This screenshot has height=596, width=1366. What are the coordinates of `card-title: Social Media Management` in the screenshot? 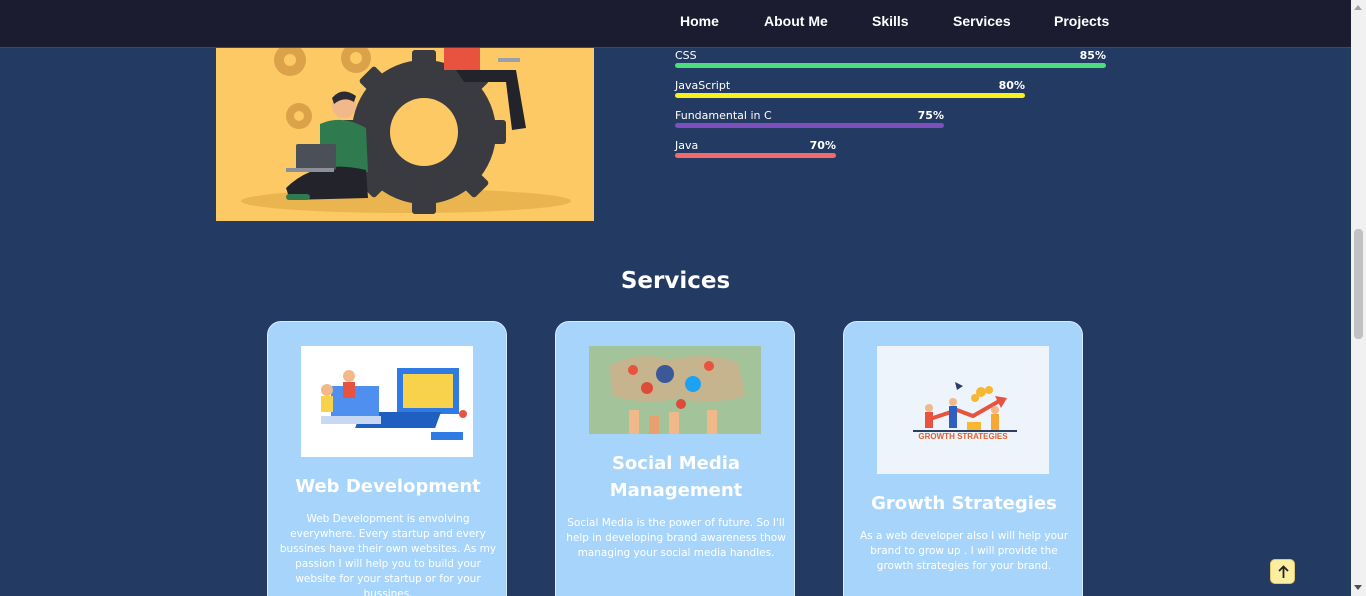 It's located at (676, 477).